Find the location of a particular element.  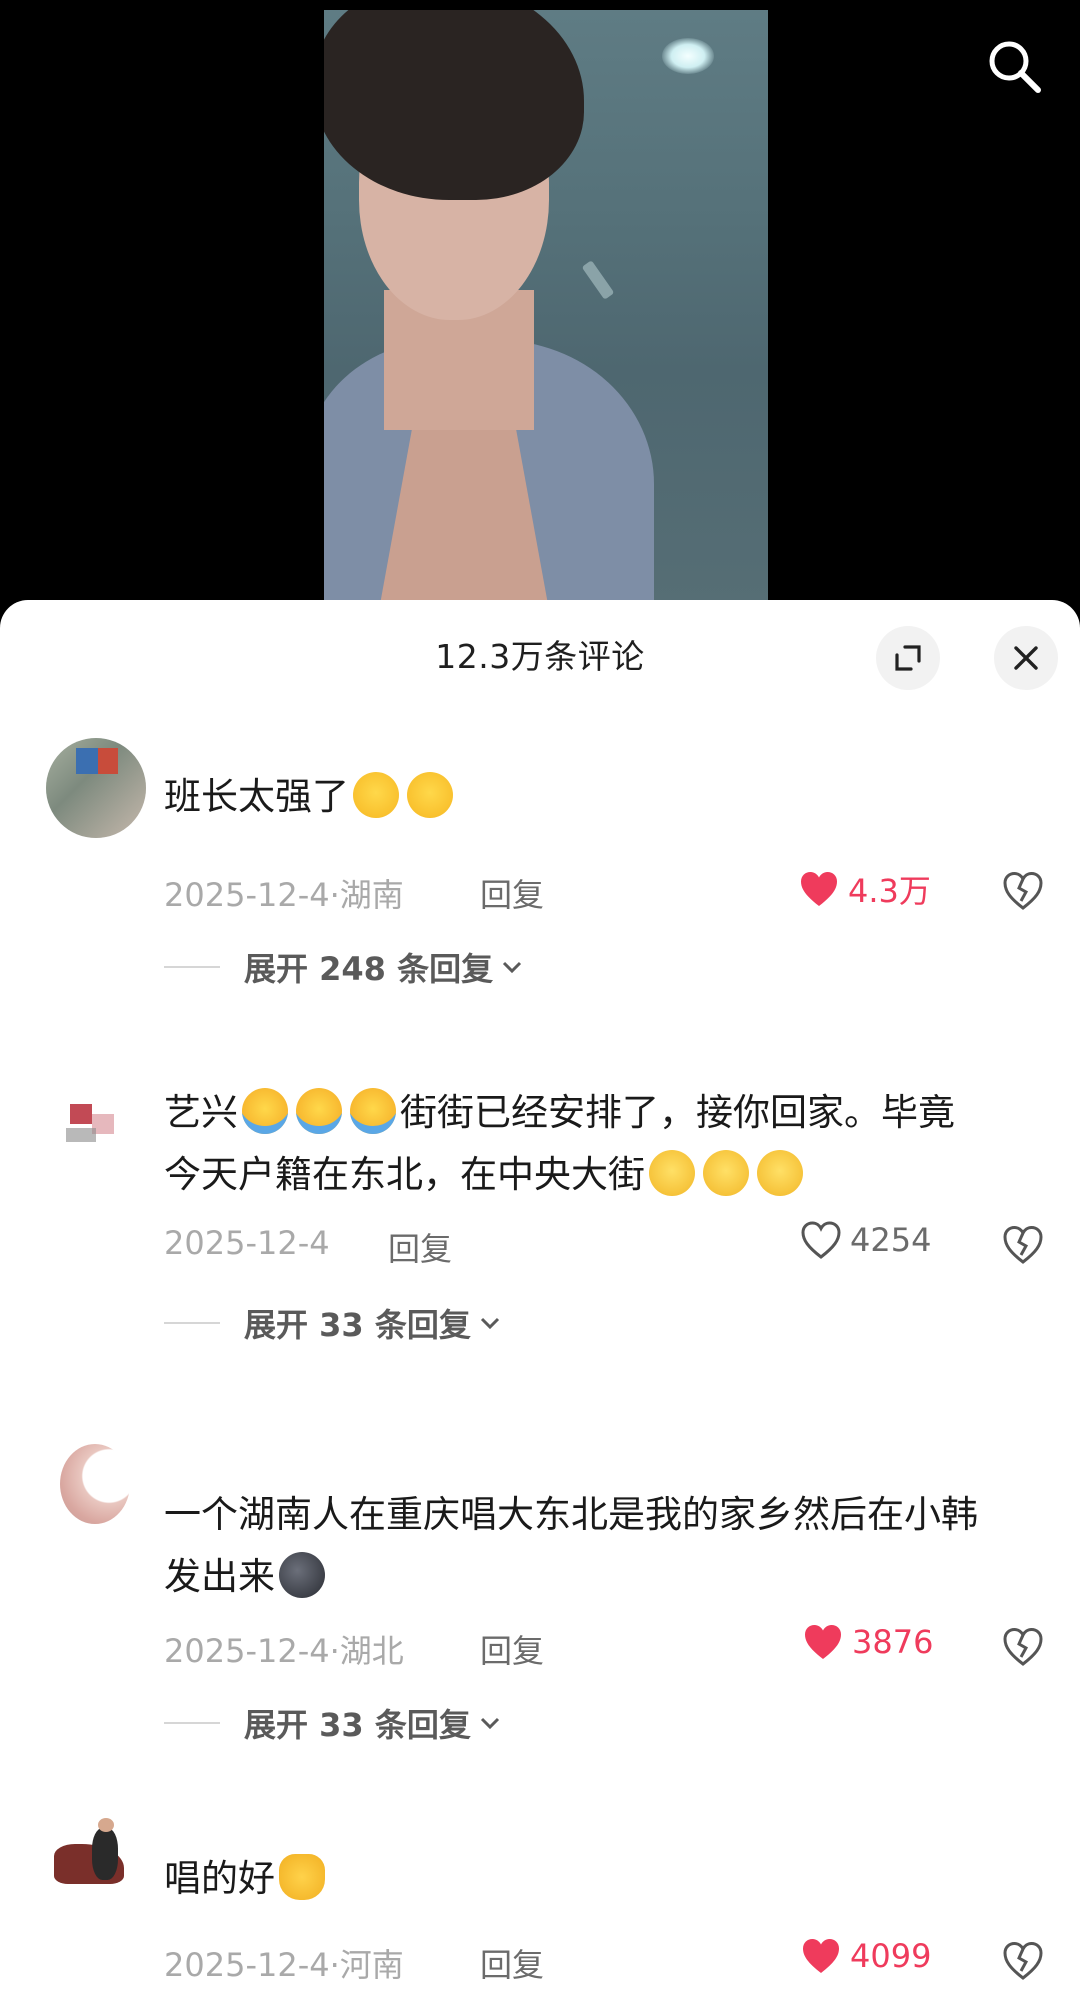

expand-icon is located at coordinates (908, 658).